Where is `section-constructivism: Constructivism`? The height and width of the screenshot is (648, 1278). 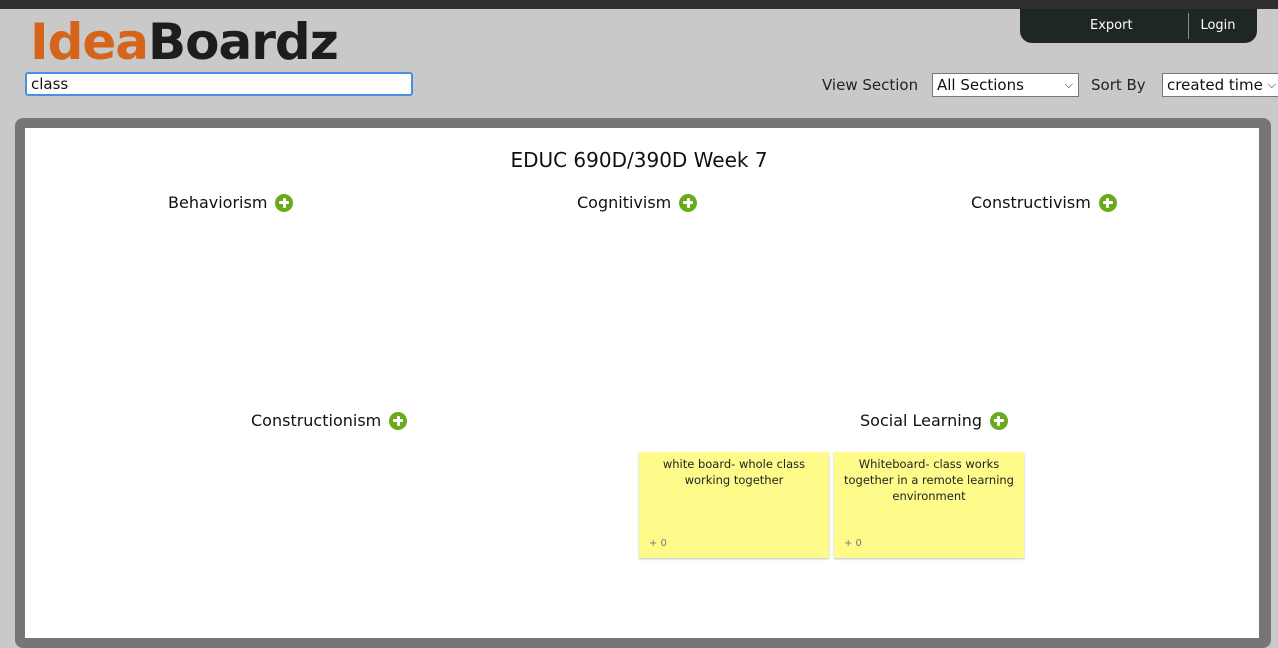 section-constructivism: Constructivism is located at coordinates (1044, 202).